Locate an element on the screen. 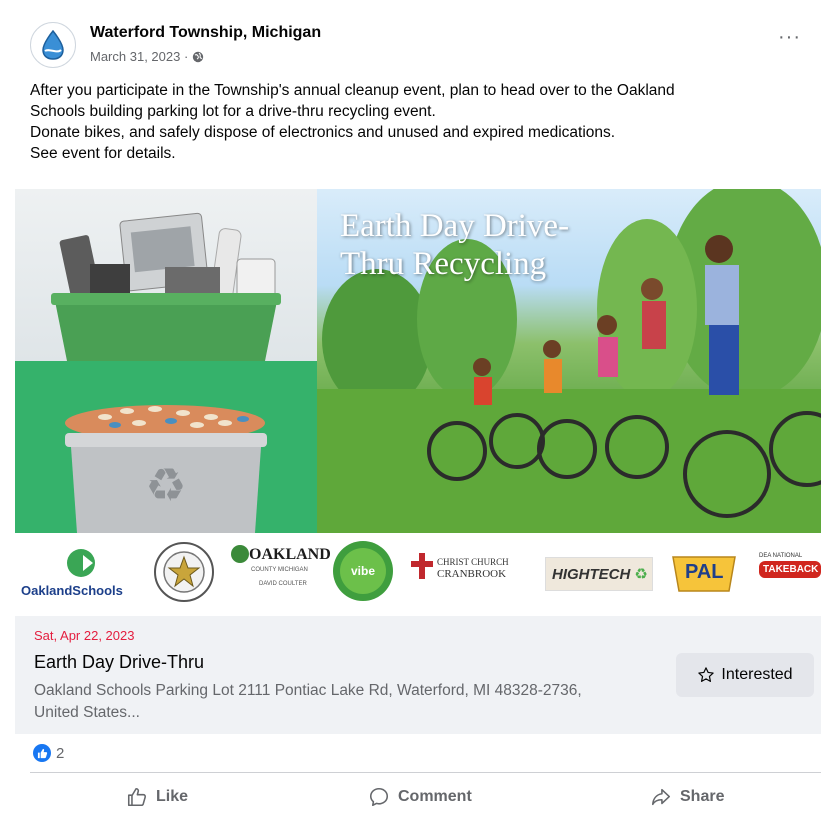 This screenshot has height=814, width=821. actions-divider is located at coordinates (425, 772).